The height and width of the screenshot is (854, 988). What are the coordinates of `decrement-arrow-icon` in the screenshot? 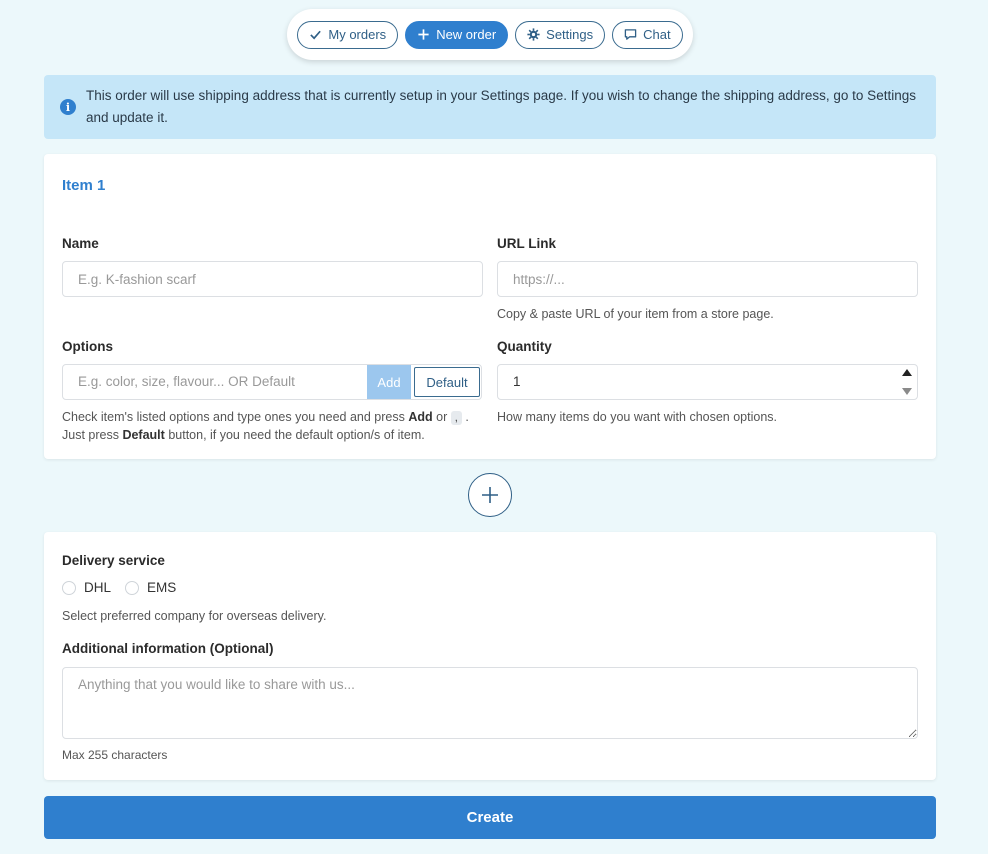 It's located at (907, 391).